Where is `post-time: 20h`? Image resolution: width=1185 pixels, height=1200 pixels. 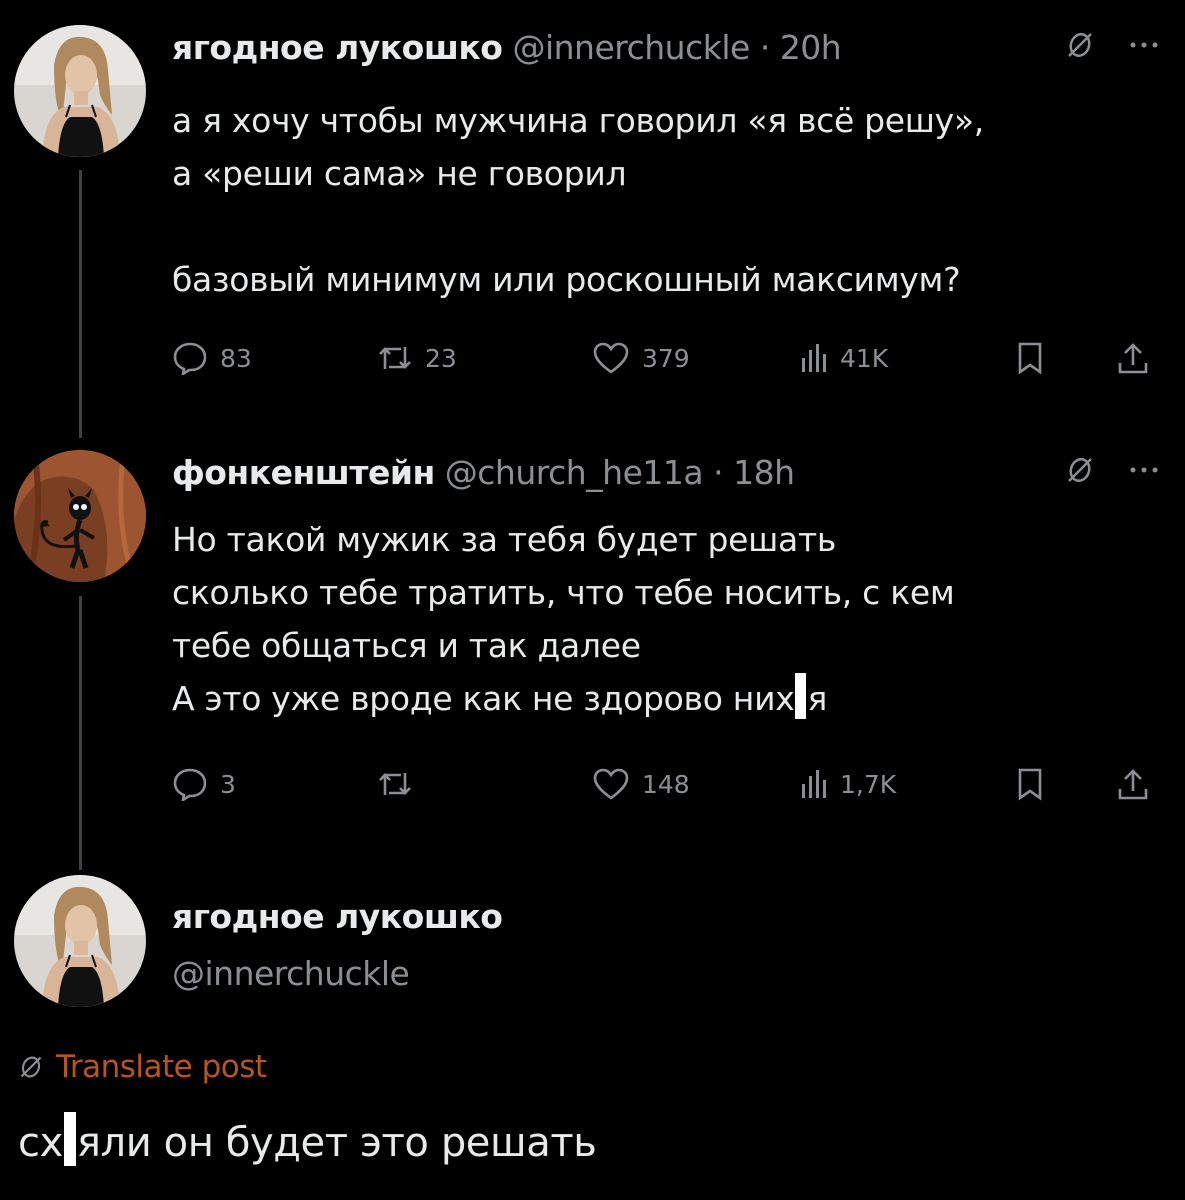
post-time: 20h is located at coordinates (811, 47).